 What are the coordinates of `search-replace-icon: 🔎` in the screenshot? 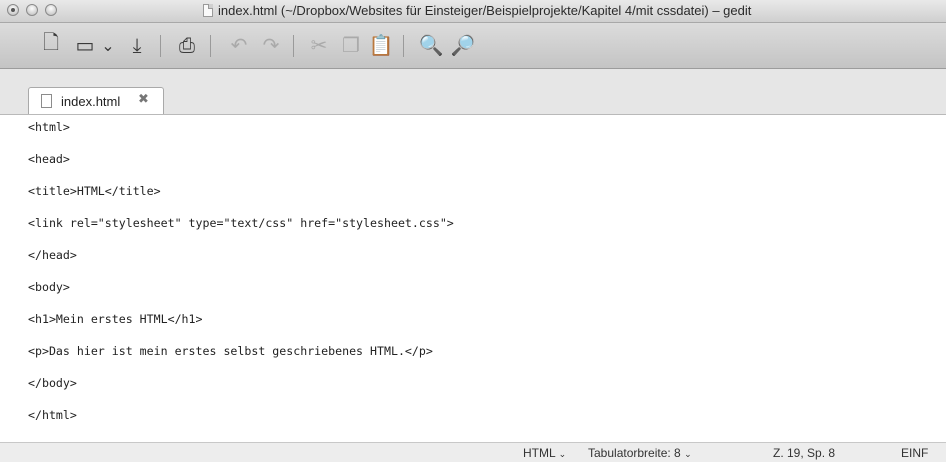 It's located at (463, 45).